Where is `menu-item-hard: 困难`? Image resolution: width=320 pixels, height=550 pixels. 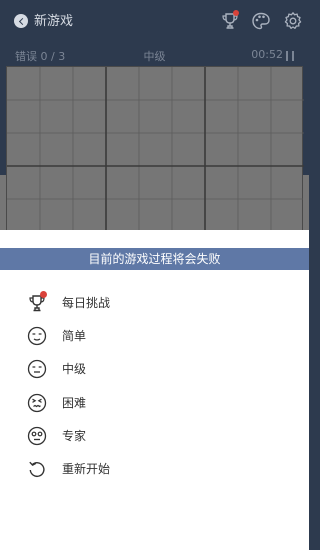
menu-item-hard: 困难 is located at coordinates (154, 403).